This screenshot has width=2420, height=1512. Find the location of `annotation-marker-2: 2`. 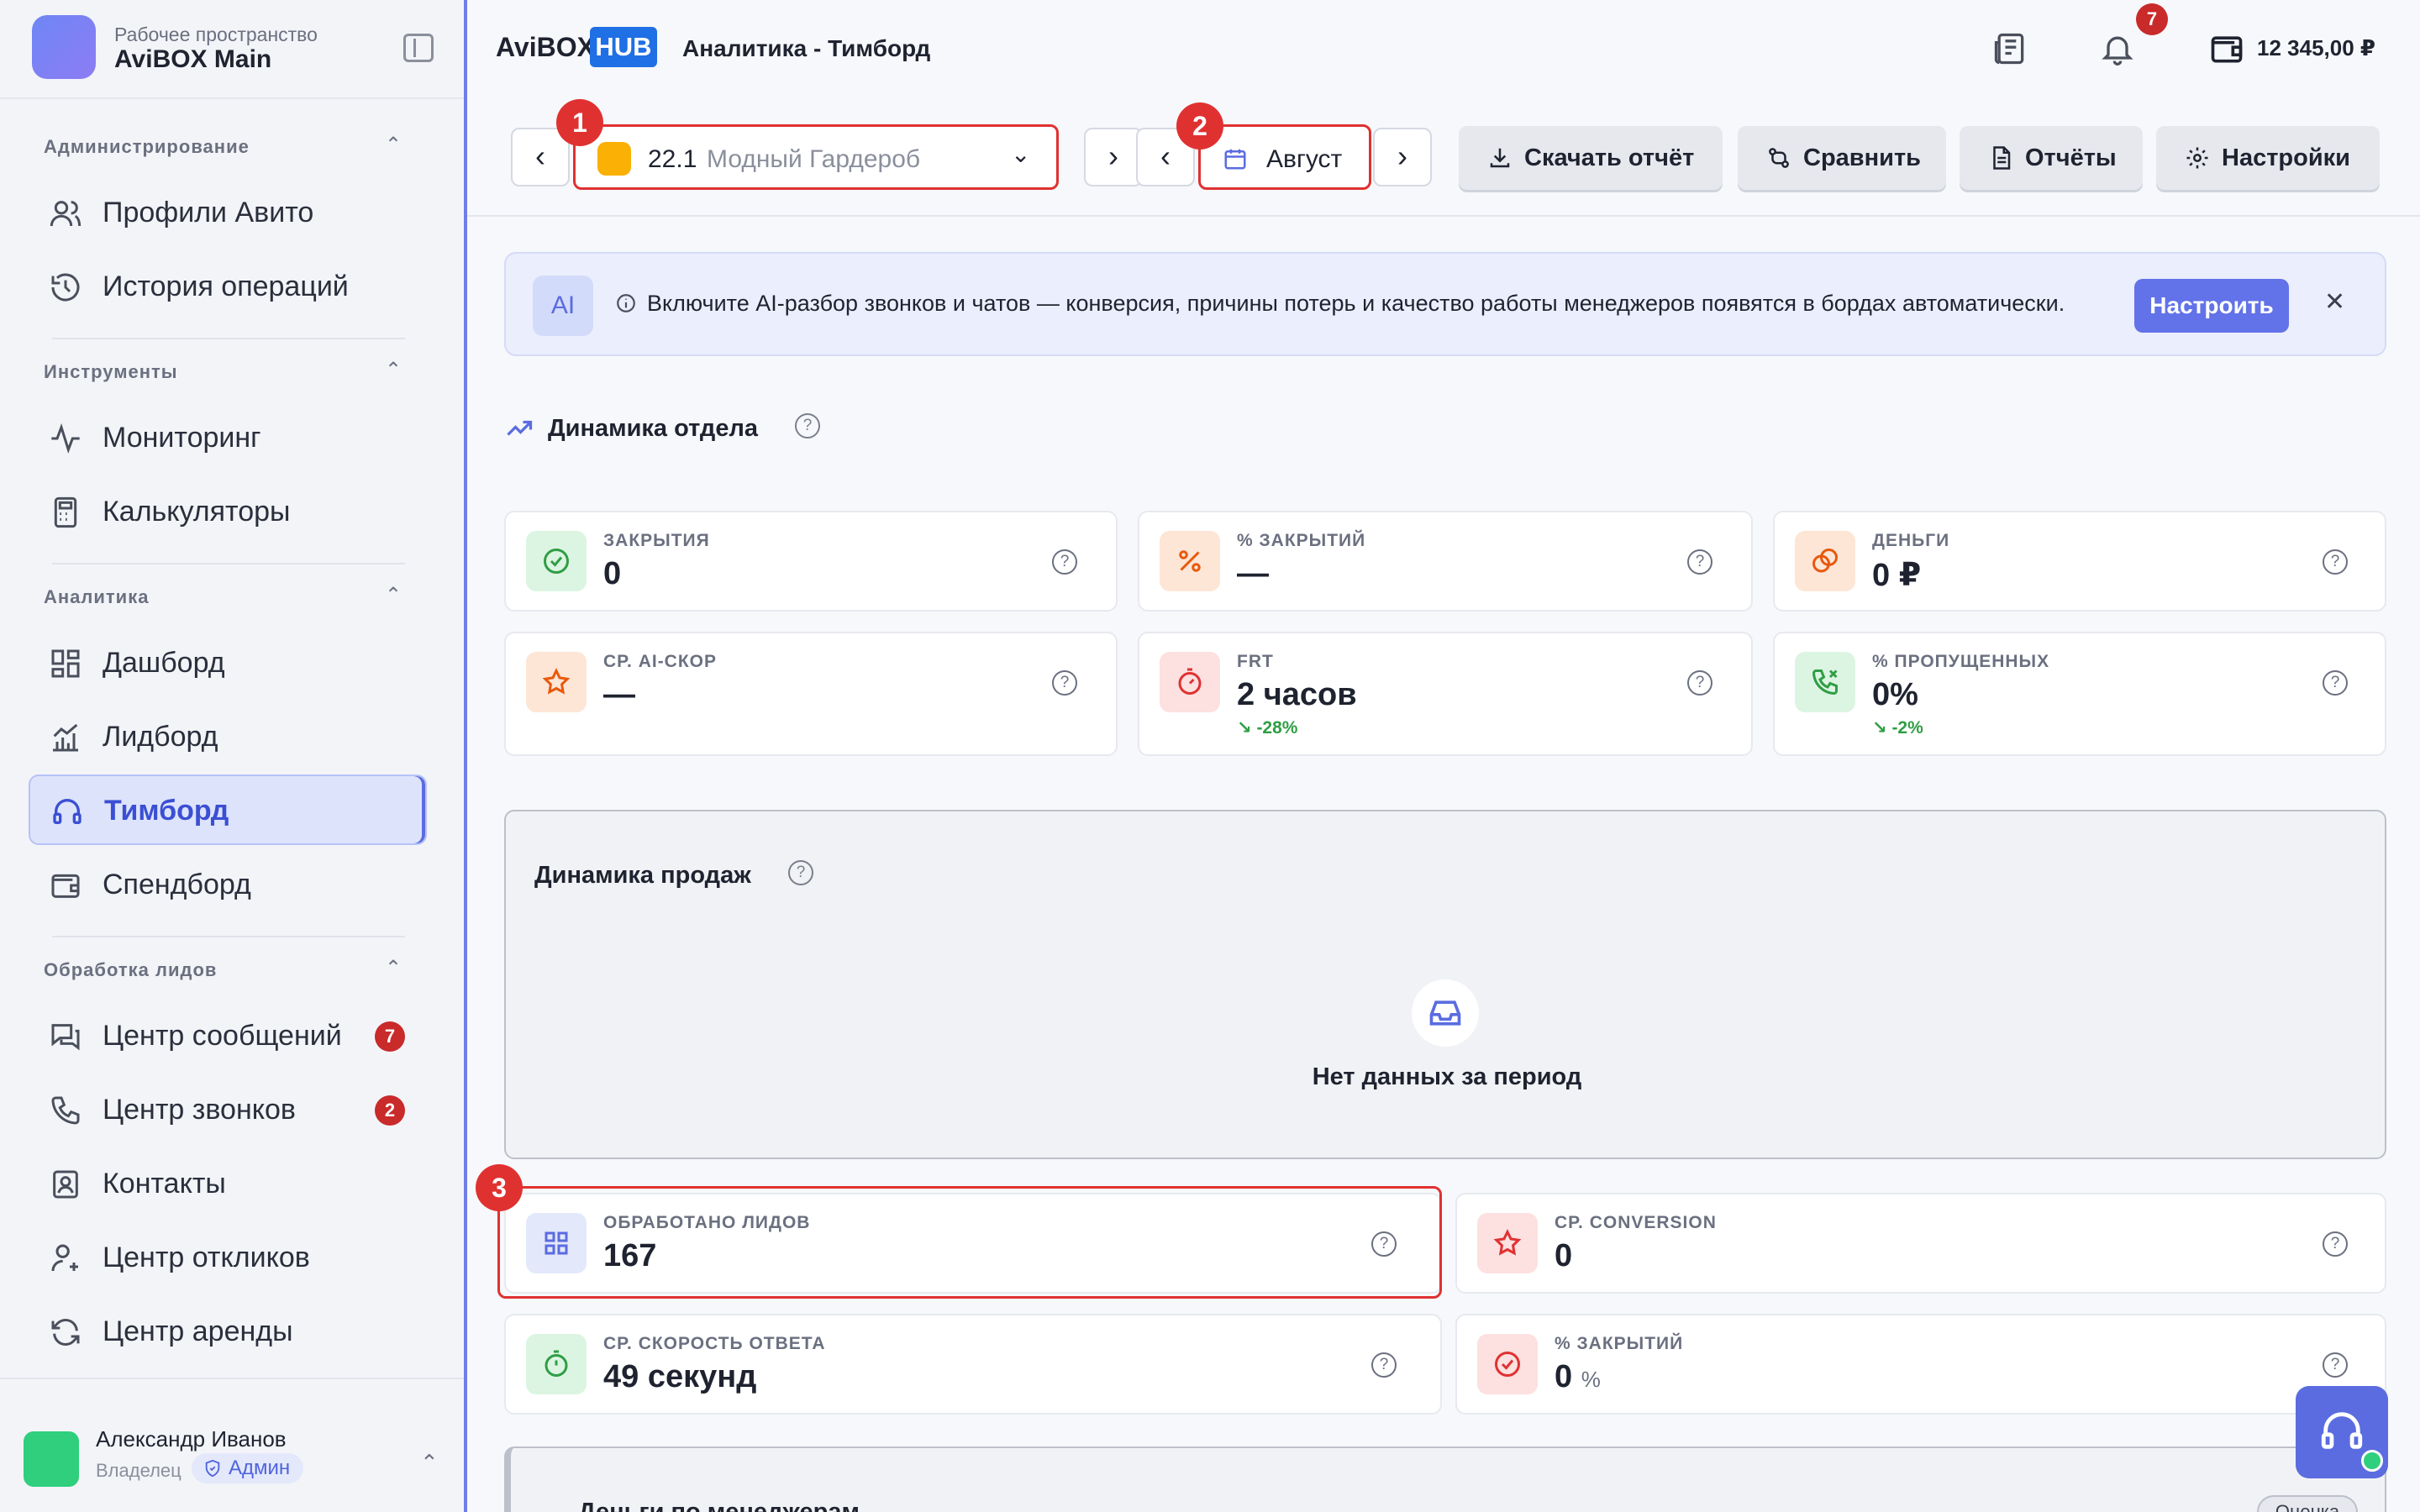

annotation-marker-2: 2 is located at coordinates (1199, 126).